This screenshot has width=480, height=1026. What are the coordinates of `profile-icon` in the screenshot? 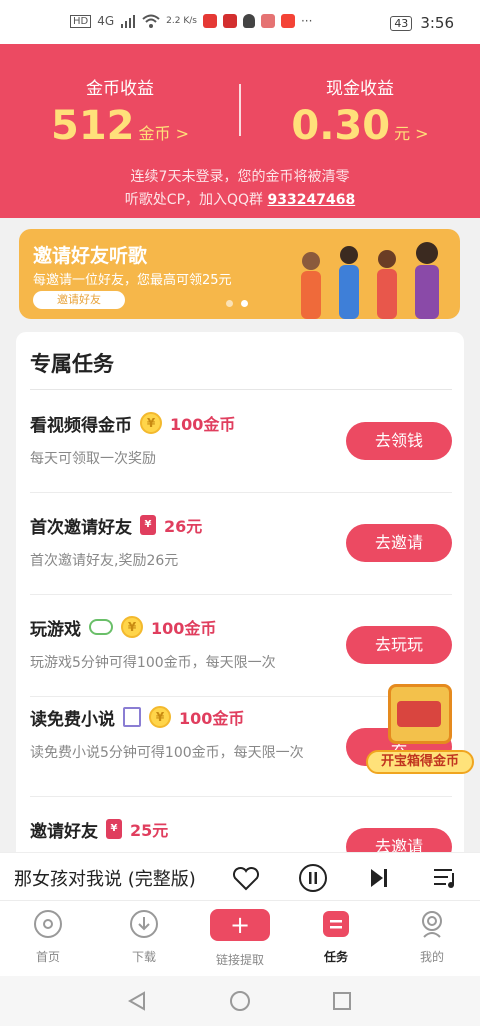 It's located at (432, 924).